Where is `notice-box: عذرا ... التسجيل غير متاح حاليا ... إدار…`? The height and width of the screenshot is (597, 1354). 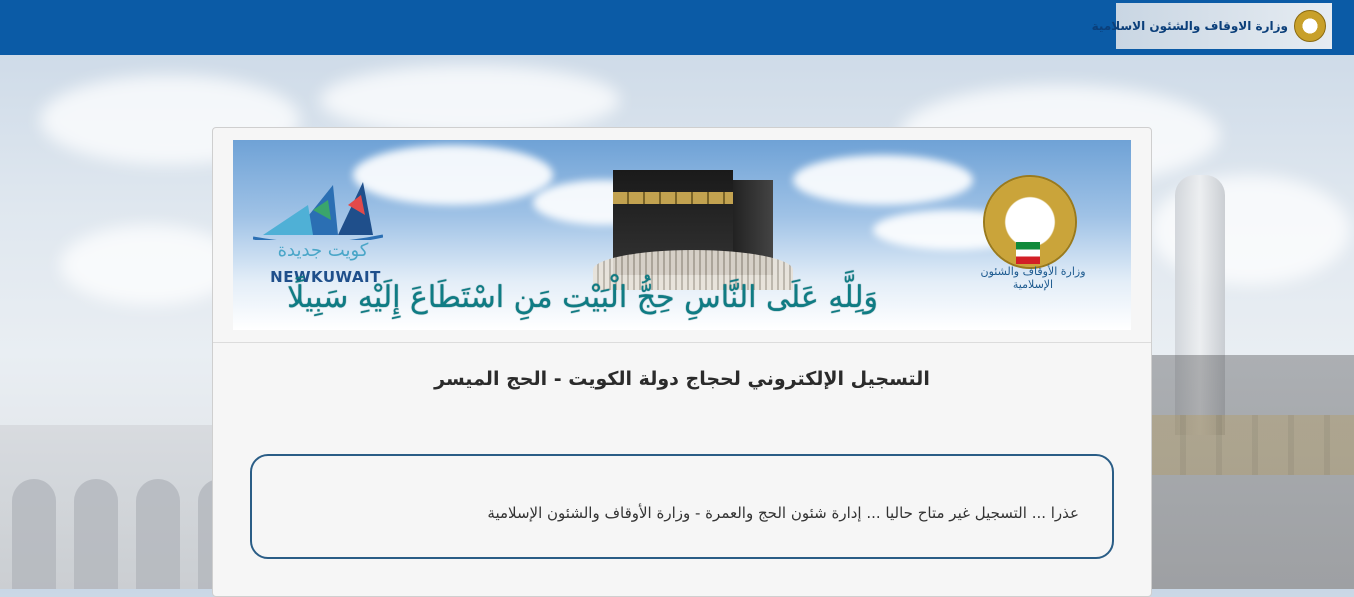
notice-box: عذرا ... التسجيل غير متاح حاليا ... إدار… is located at coordinates (682, 506).